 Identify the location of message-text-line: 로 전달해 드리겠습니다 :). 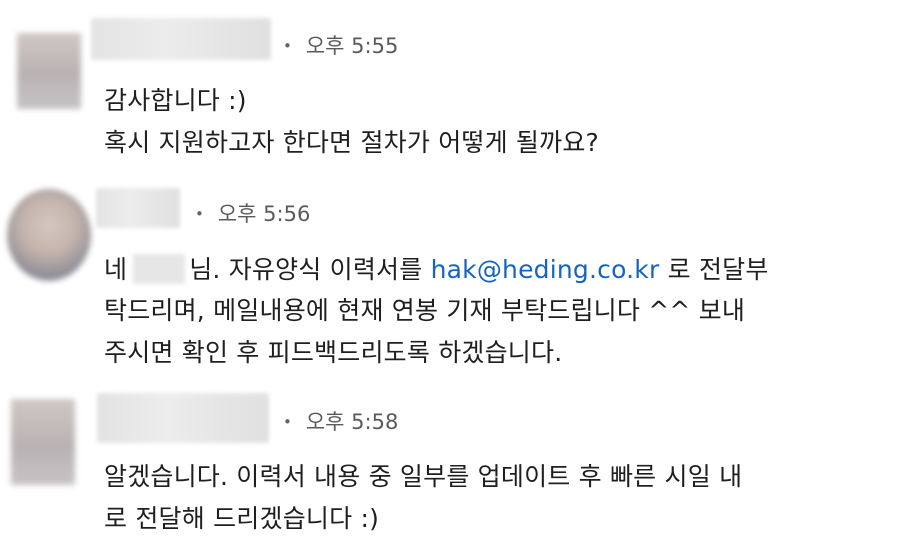
(242, 518).